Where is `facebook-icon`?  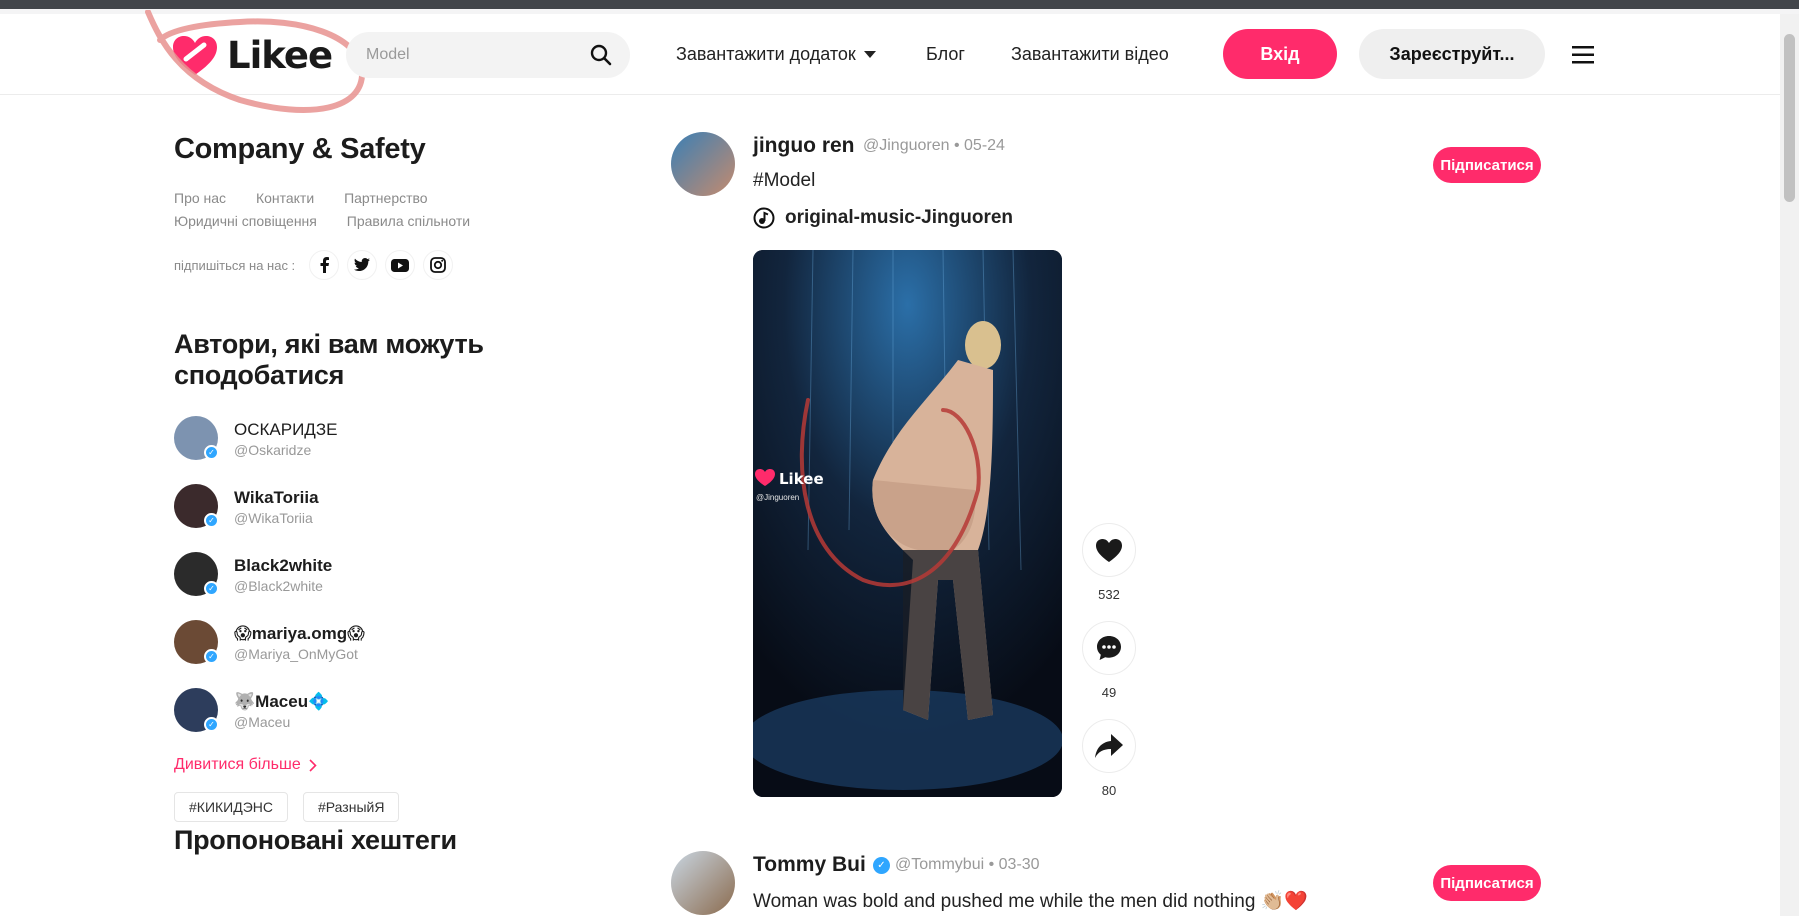 facebook-icon is located at coordinates (324, 265).